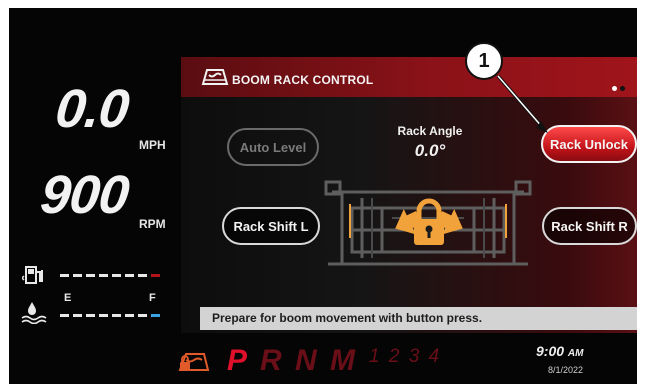 The width and height of the screenshot is (645, 388). I want to click on callout-leader, so click(522, 103).